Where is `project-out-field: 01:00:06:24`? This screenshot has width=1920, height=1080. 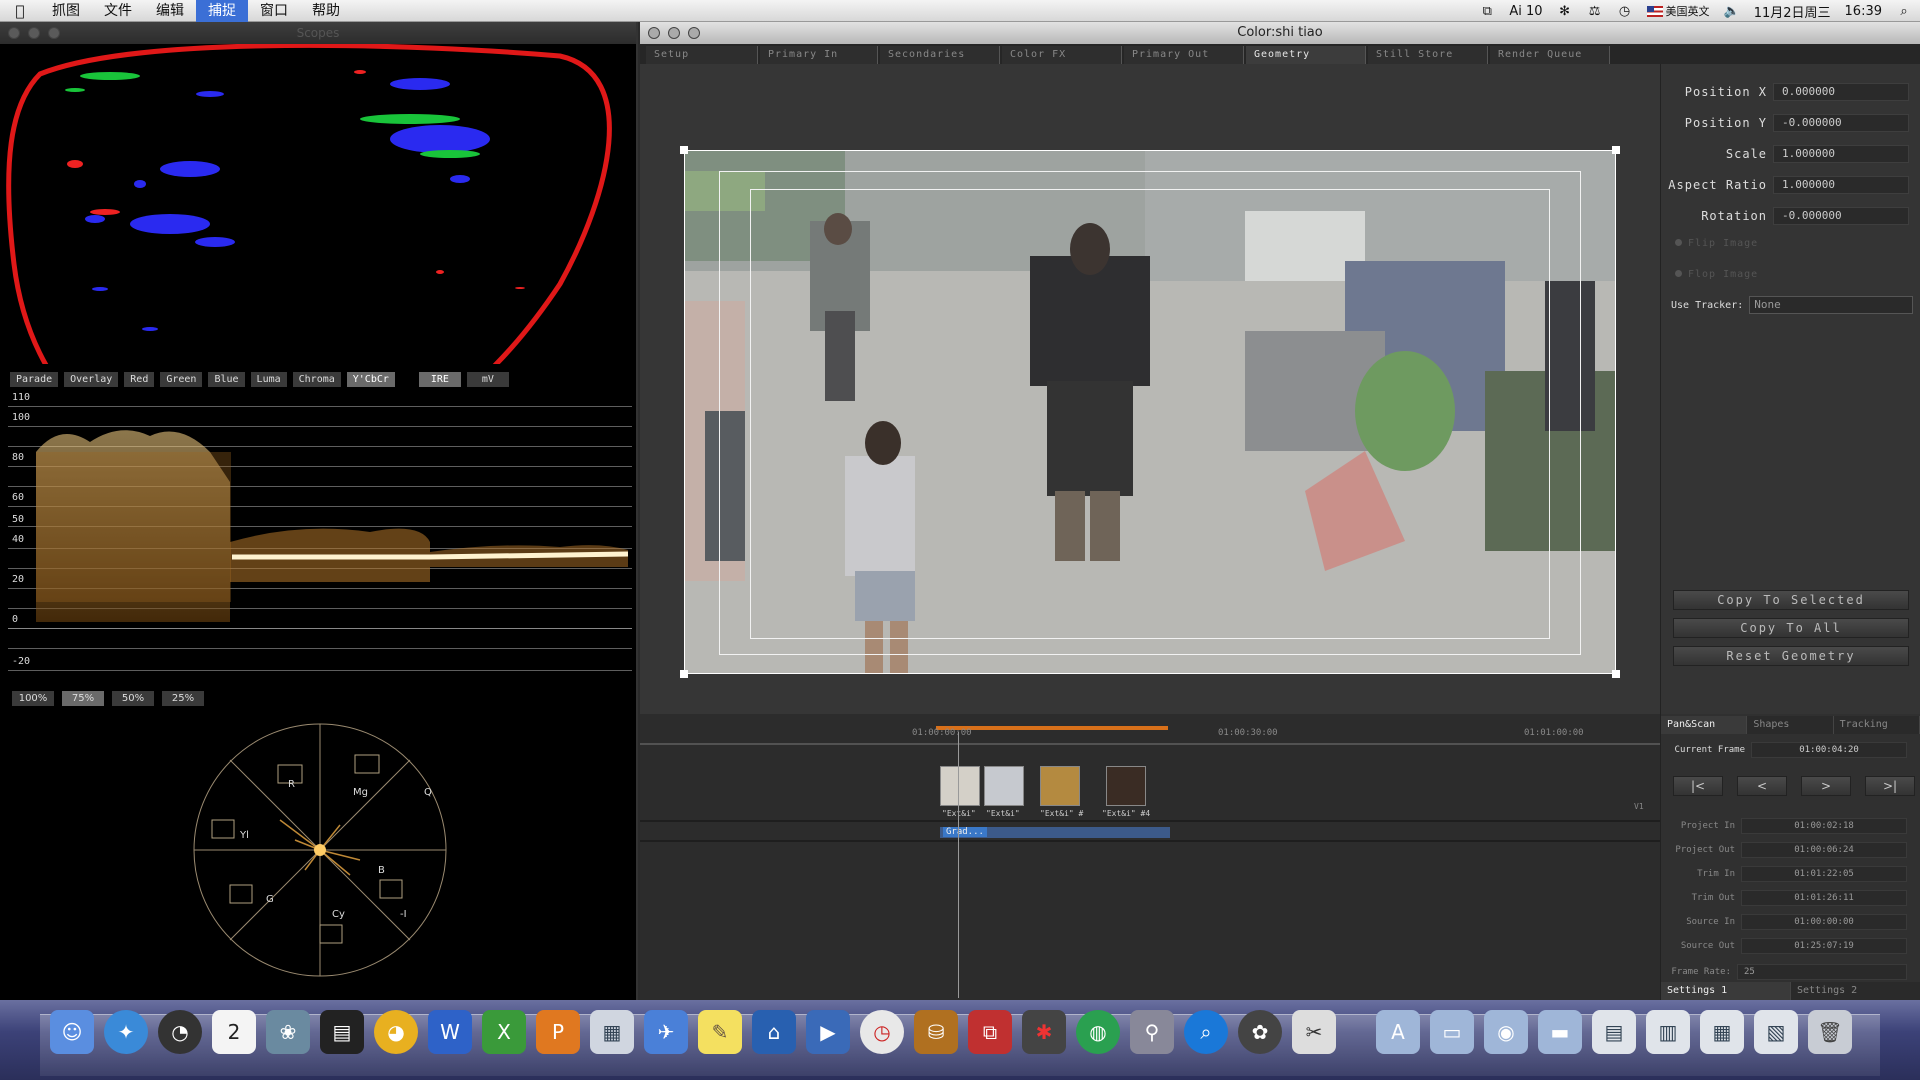 project-out-field: 01:00:06:24 is located at coordinates (1824, 850).